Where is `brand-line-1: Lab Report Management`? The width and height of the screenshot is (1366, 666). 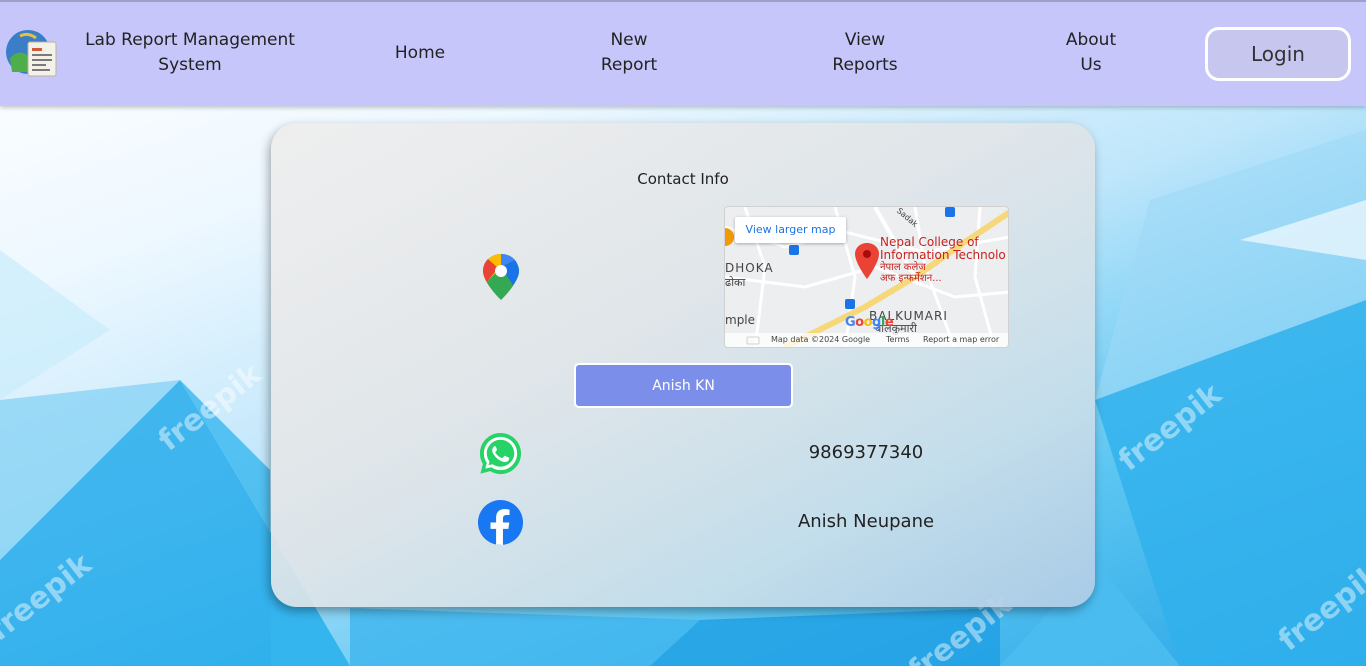
brand-line-1: Lab Report Management is located at coordinates (190, 40).